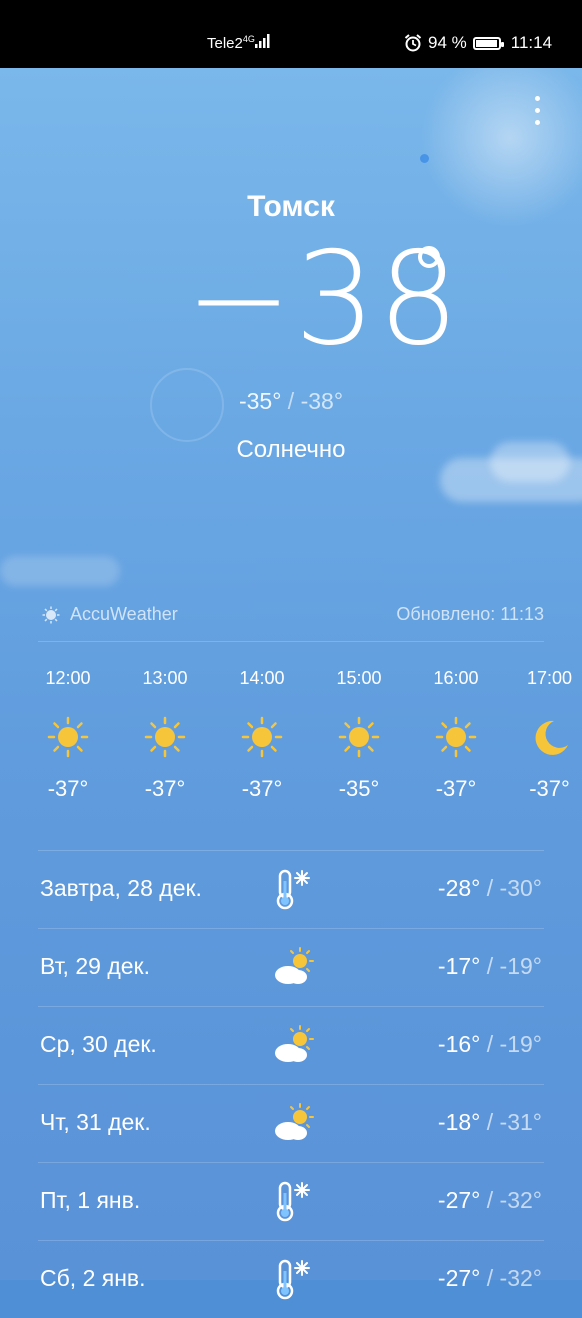 The image size is (582, 1318). I want to click on day-temps: -16° / -19°, so click(490, 1044).